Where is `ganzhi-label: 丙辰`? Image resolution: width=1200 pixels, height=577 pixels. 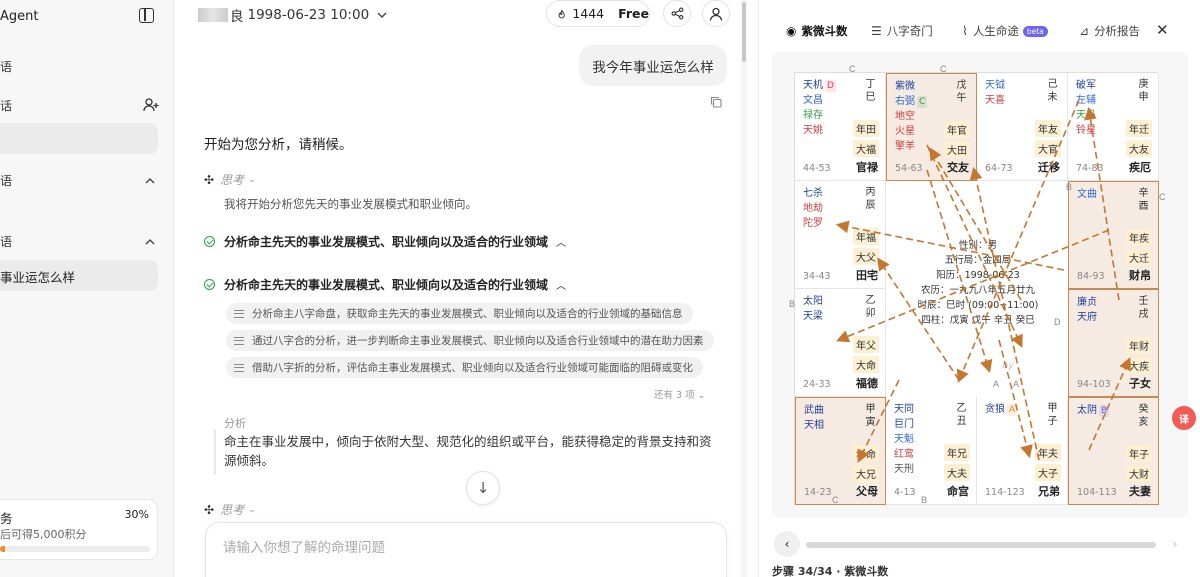 ganzhi-label: 丙辰 is located at coordinates (870, 199).